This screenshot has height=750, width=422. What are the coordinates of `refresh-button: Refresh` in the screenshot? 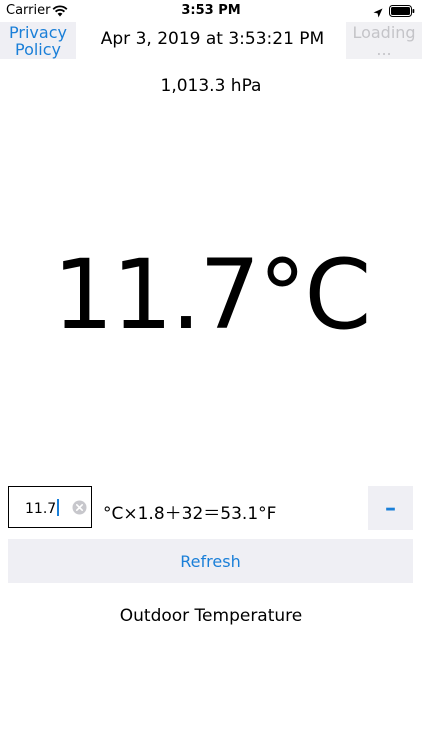 It's located at (210, 561).